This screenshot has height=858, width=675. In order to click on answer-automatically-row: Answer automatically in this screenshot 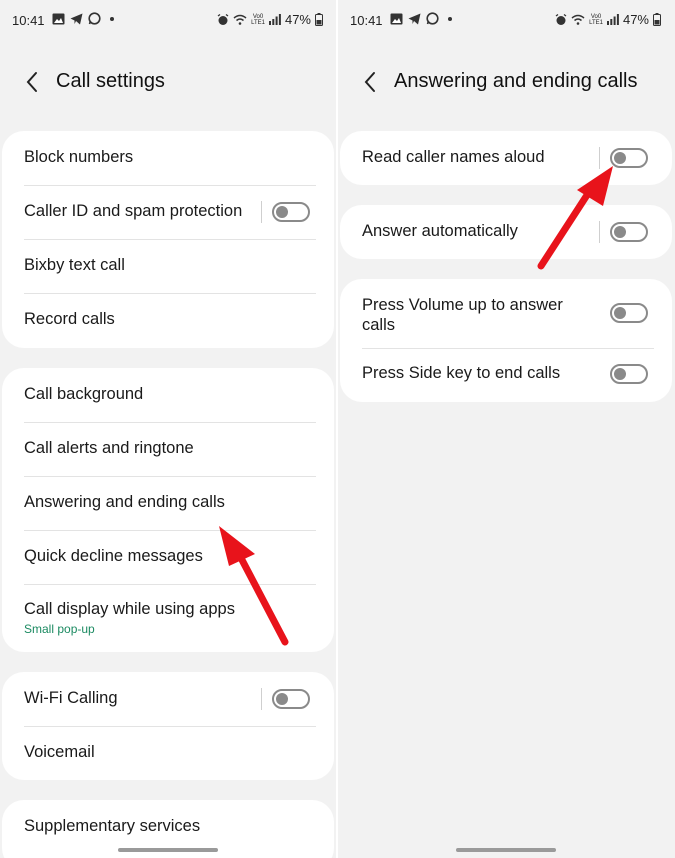, I will do `click(506, 232)`.